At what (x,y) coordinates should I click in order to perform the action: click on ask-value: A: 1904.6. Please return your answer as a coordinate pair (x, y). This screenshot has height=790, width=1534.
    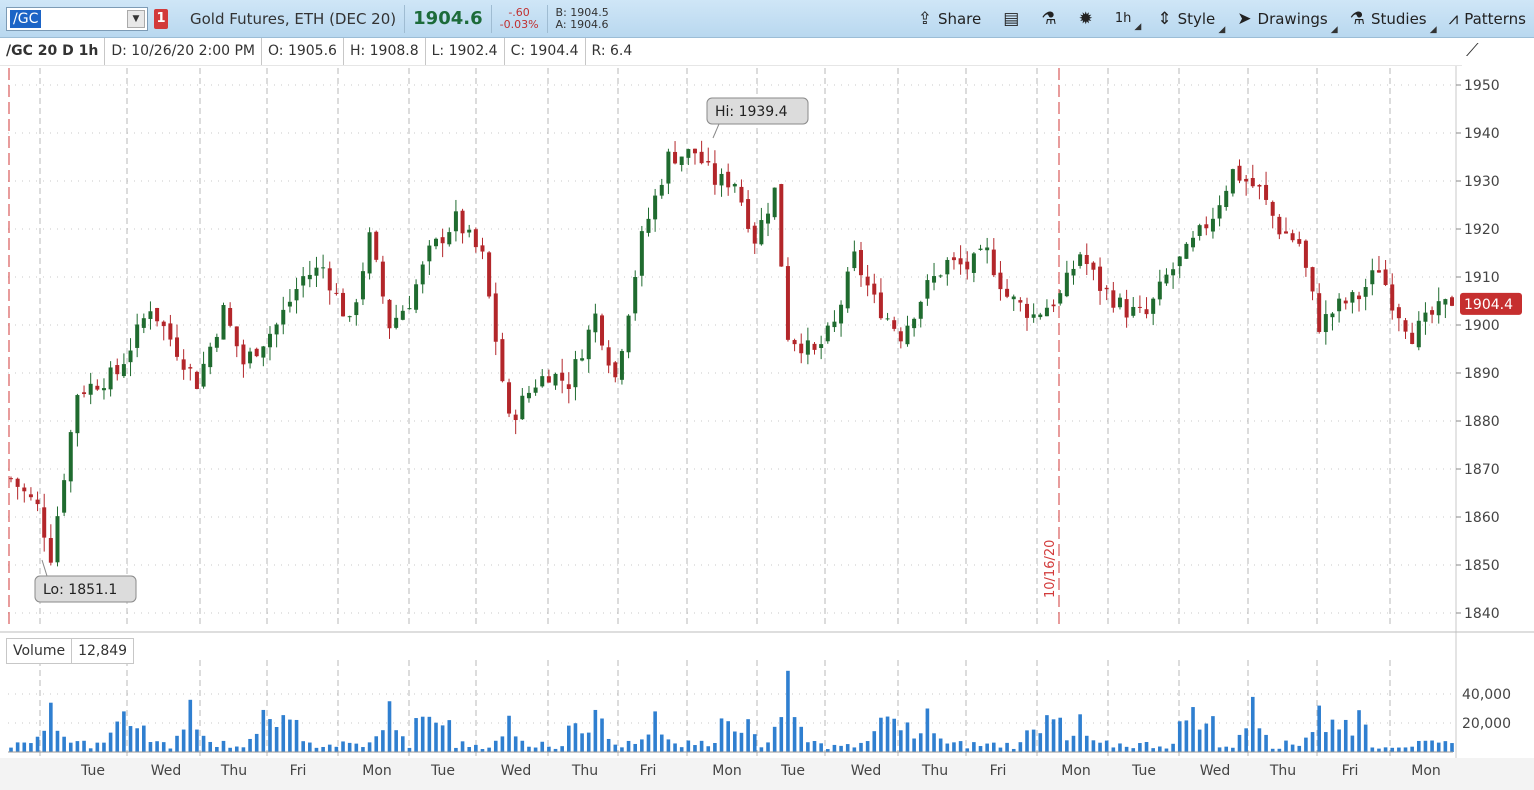
    Looking at the image, I should click on (582, 24).